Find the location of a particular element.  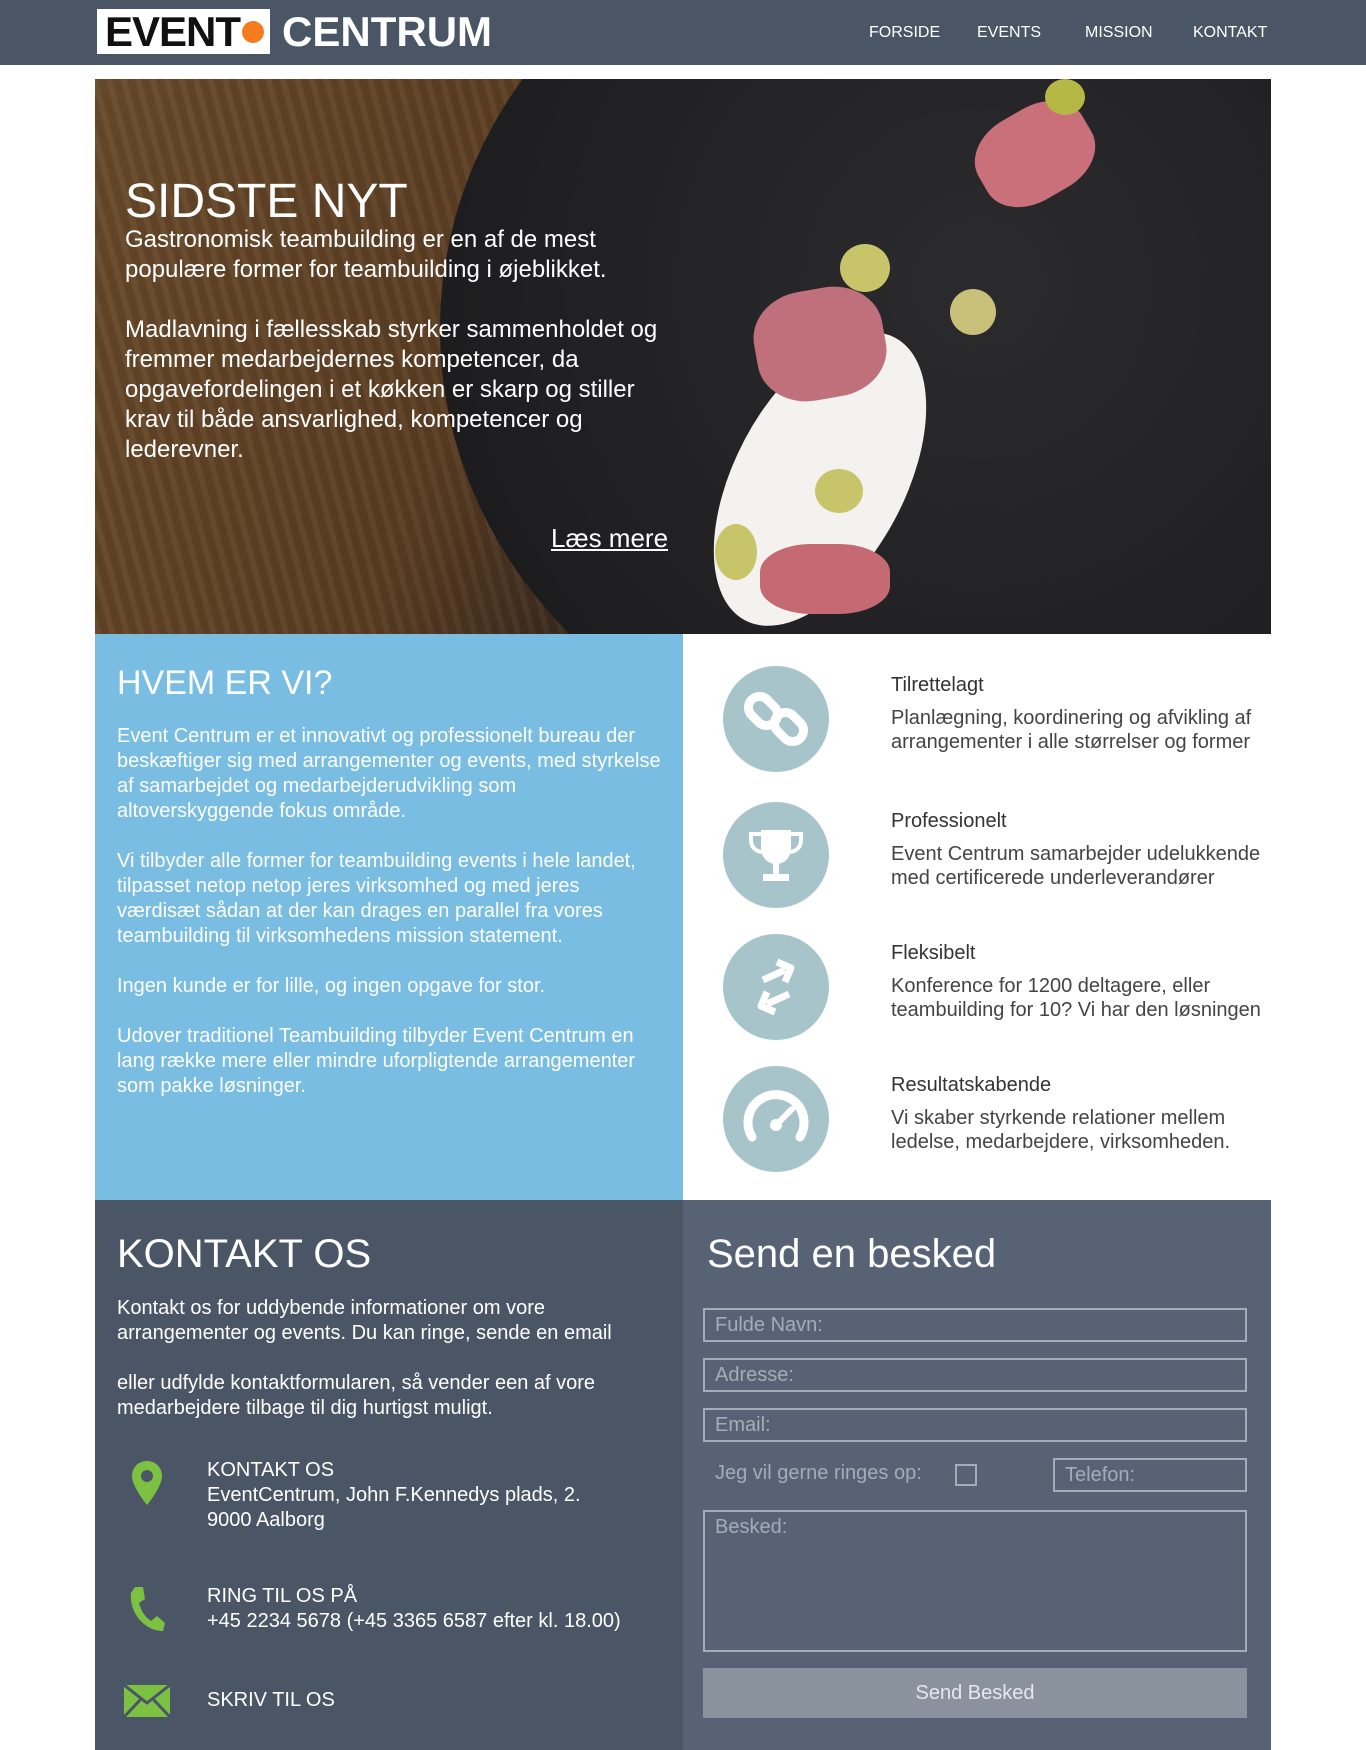

email-heading: SKRIV TIL OS is located at coordinates (271, 1700).